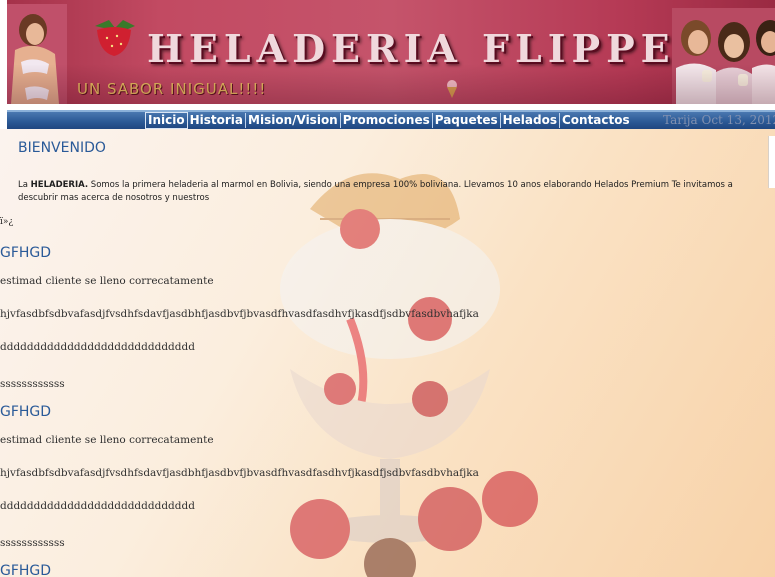  What do you see at coordinates (172, 89) in the screenshot?
I see `slogan: UN SABOR INIGUAL!!!!` at bounding box center [172, 89].